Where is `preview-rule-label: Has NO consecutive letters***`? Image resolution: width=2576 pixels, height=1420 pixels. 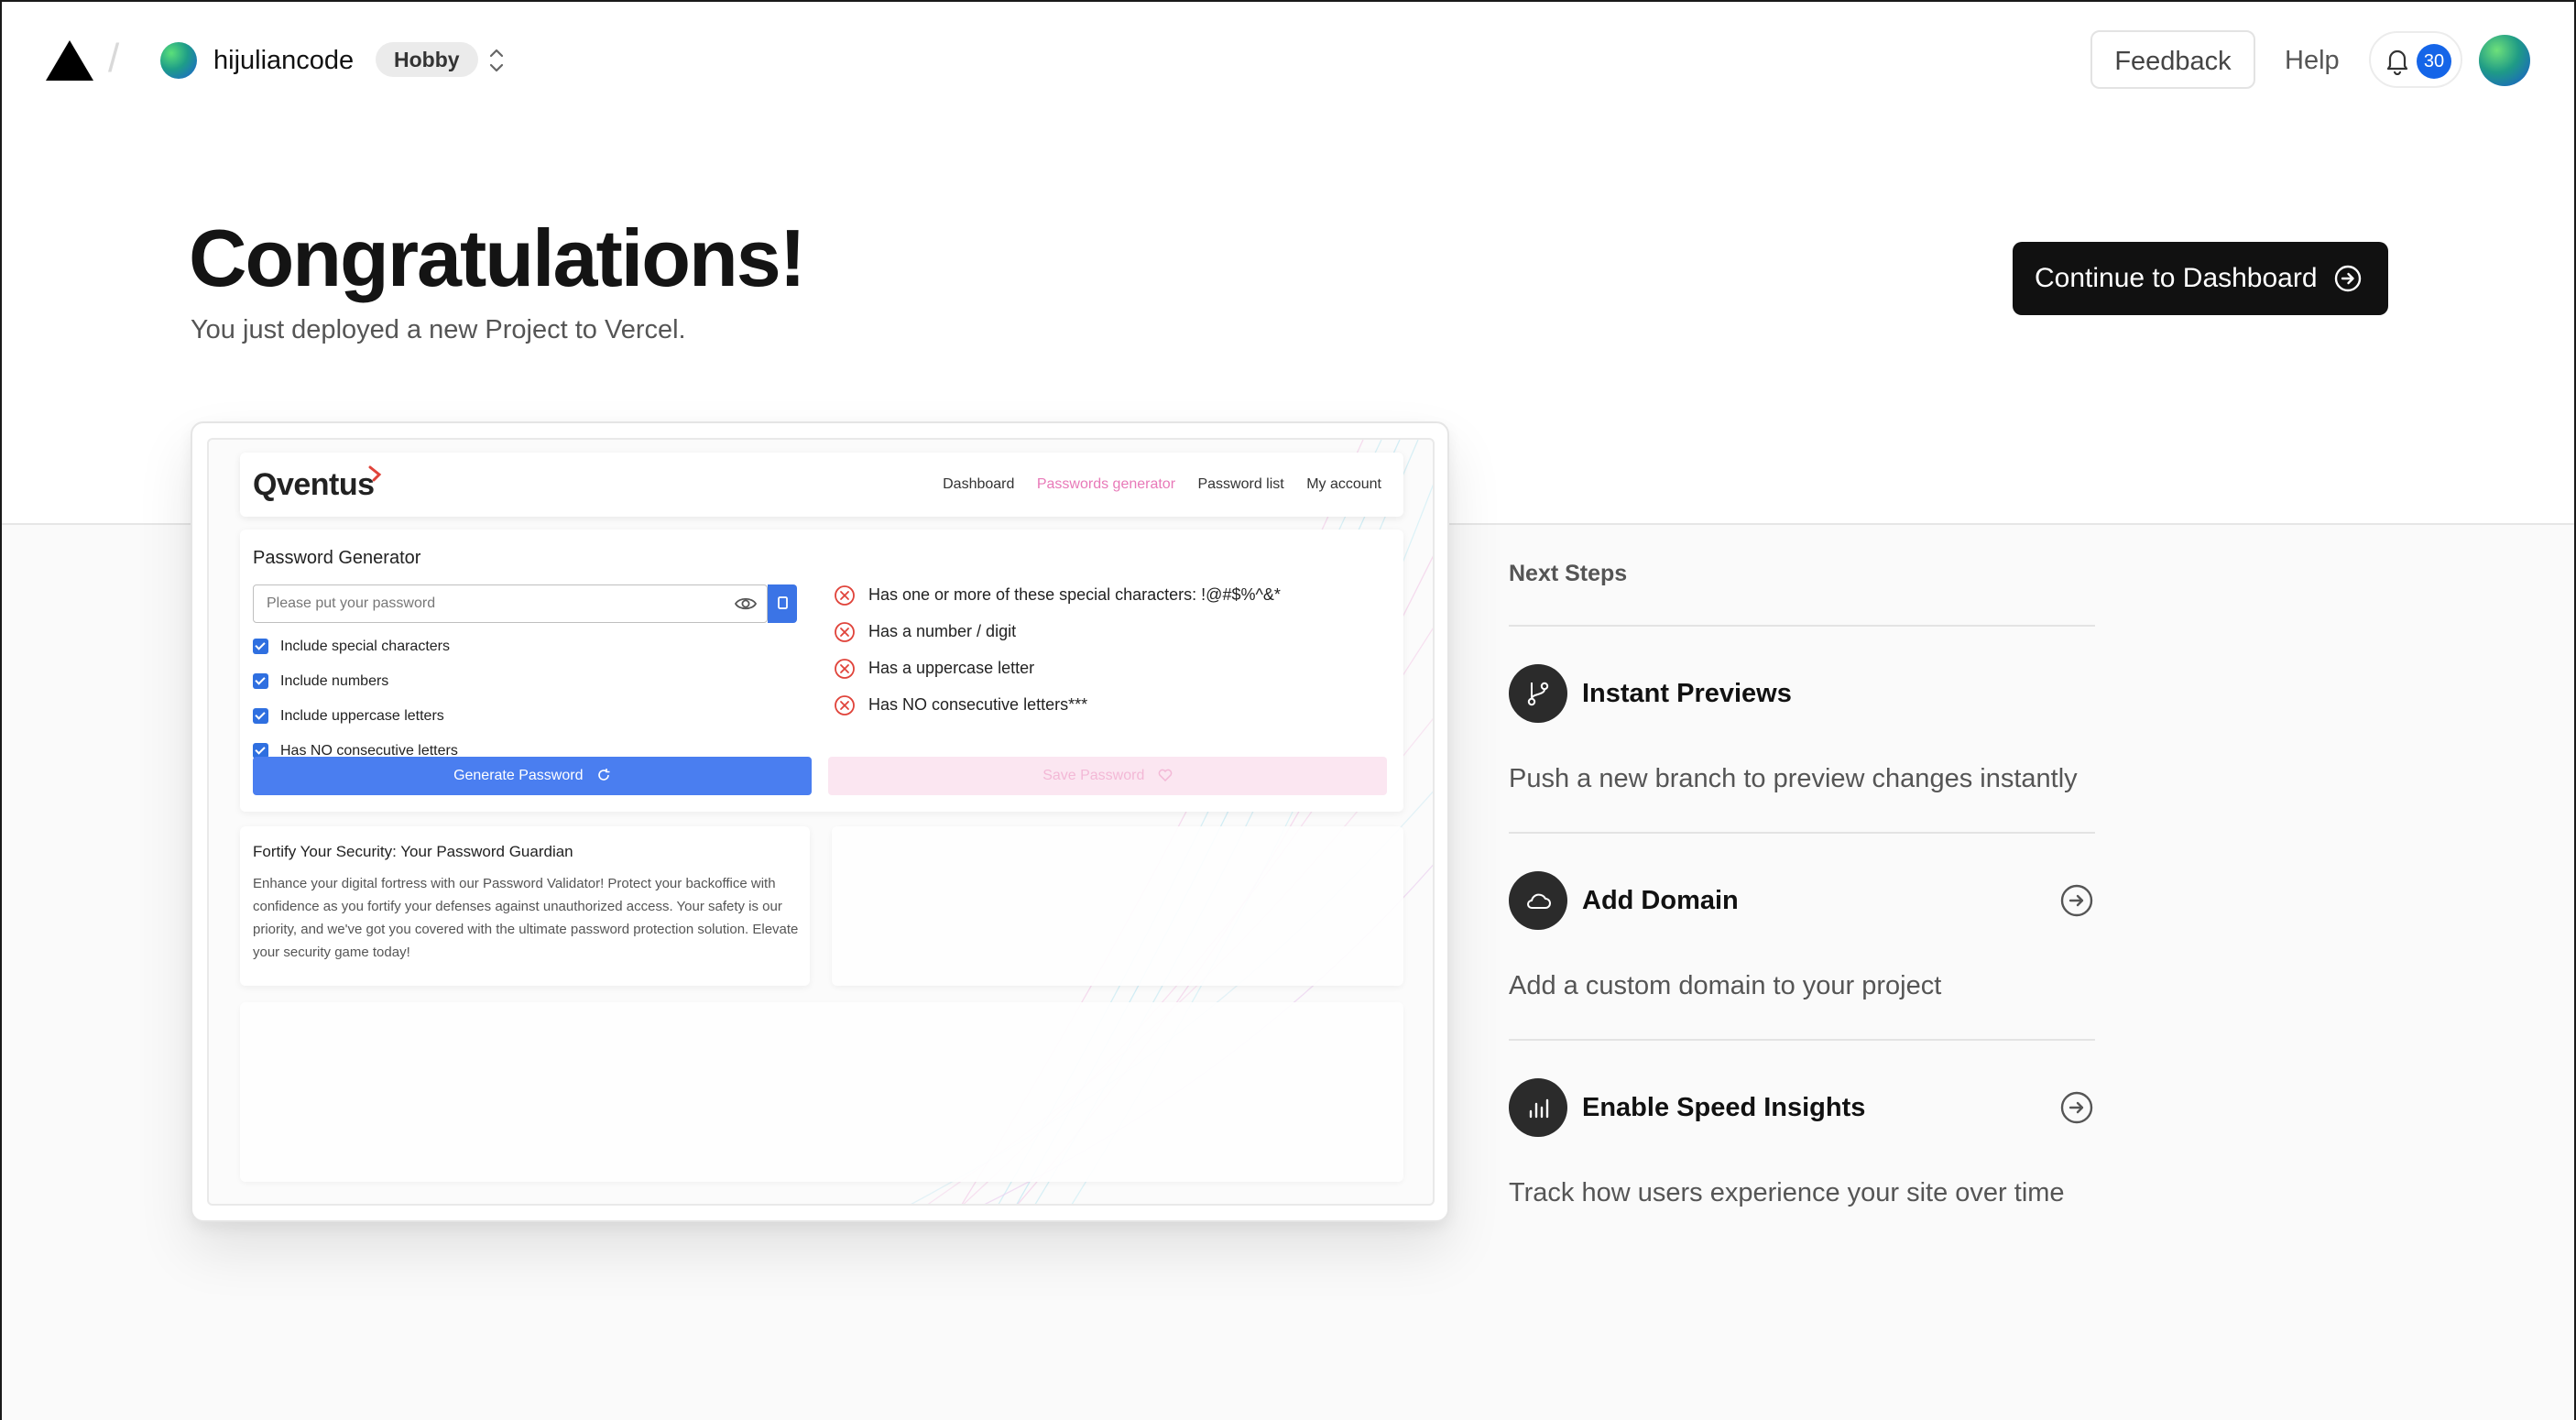 preview-rule-label: Has NO consecutive letters*** is located at coordinates (978, 705).